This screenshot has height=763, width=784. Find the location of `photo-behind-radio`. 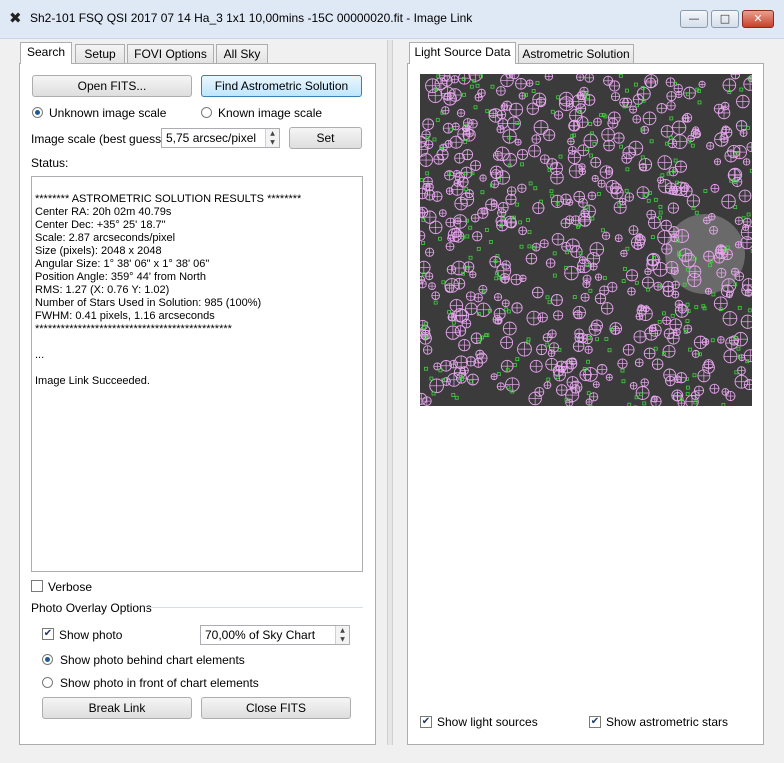

photo-behind-radio is located at coordinates (47, 659).